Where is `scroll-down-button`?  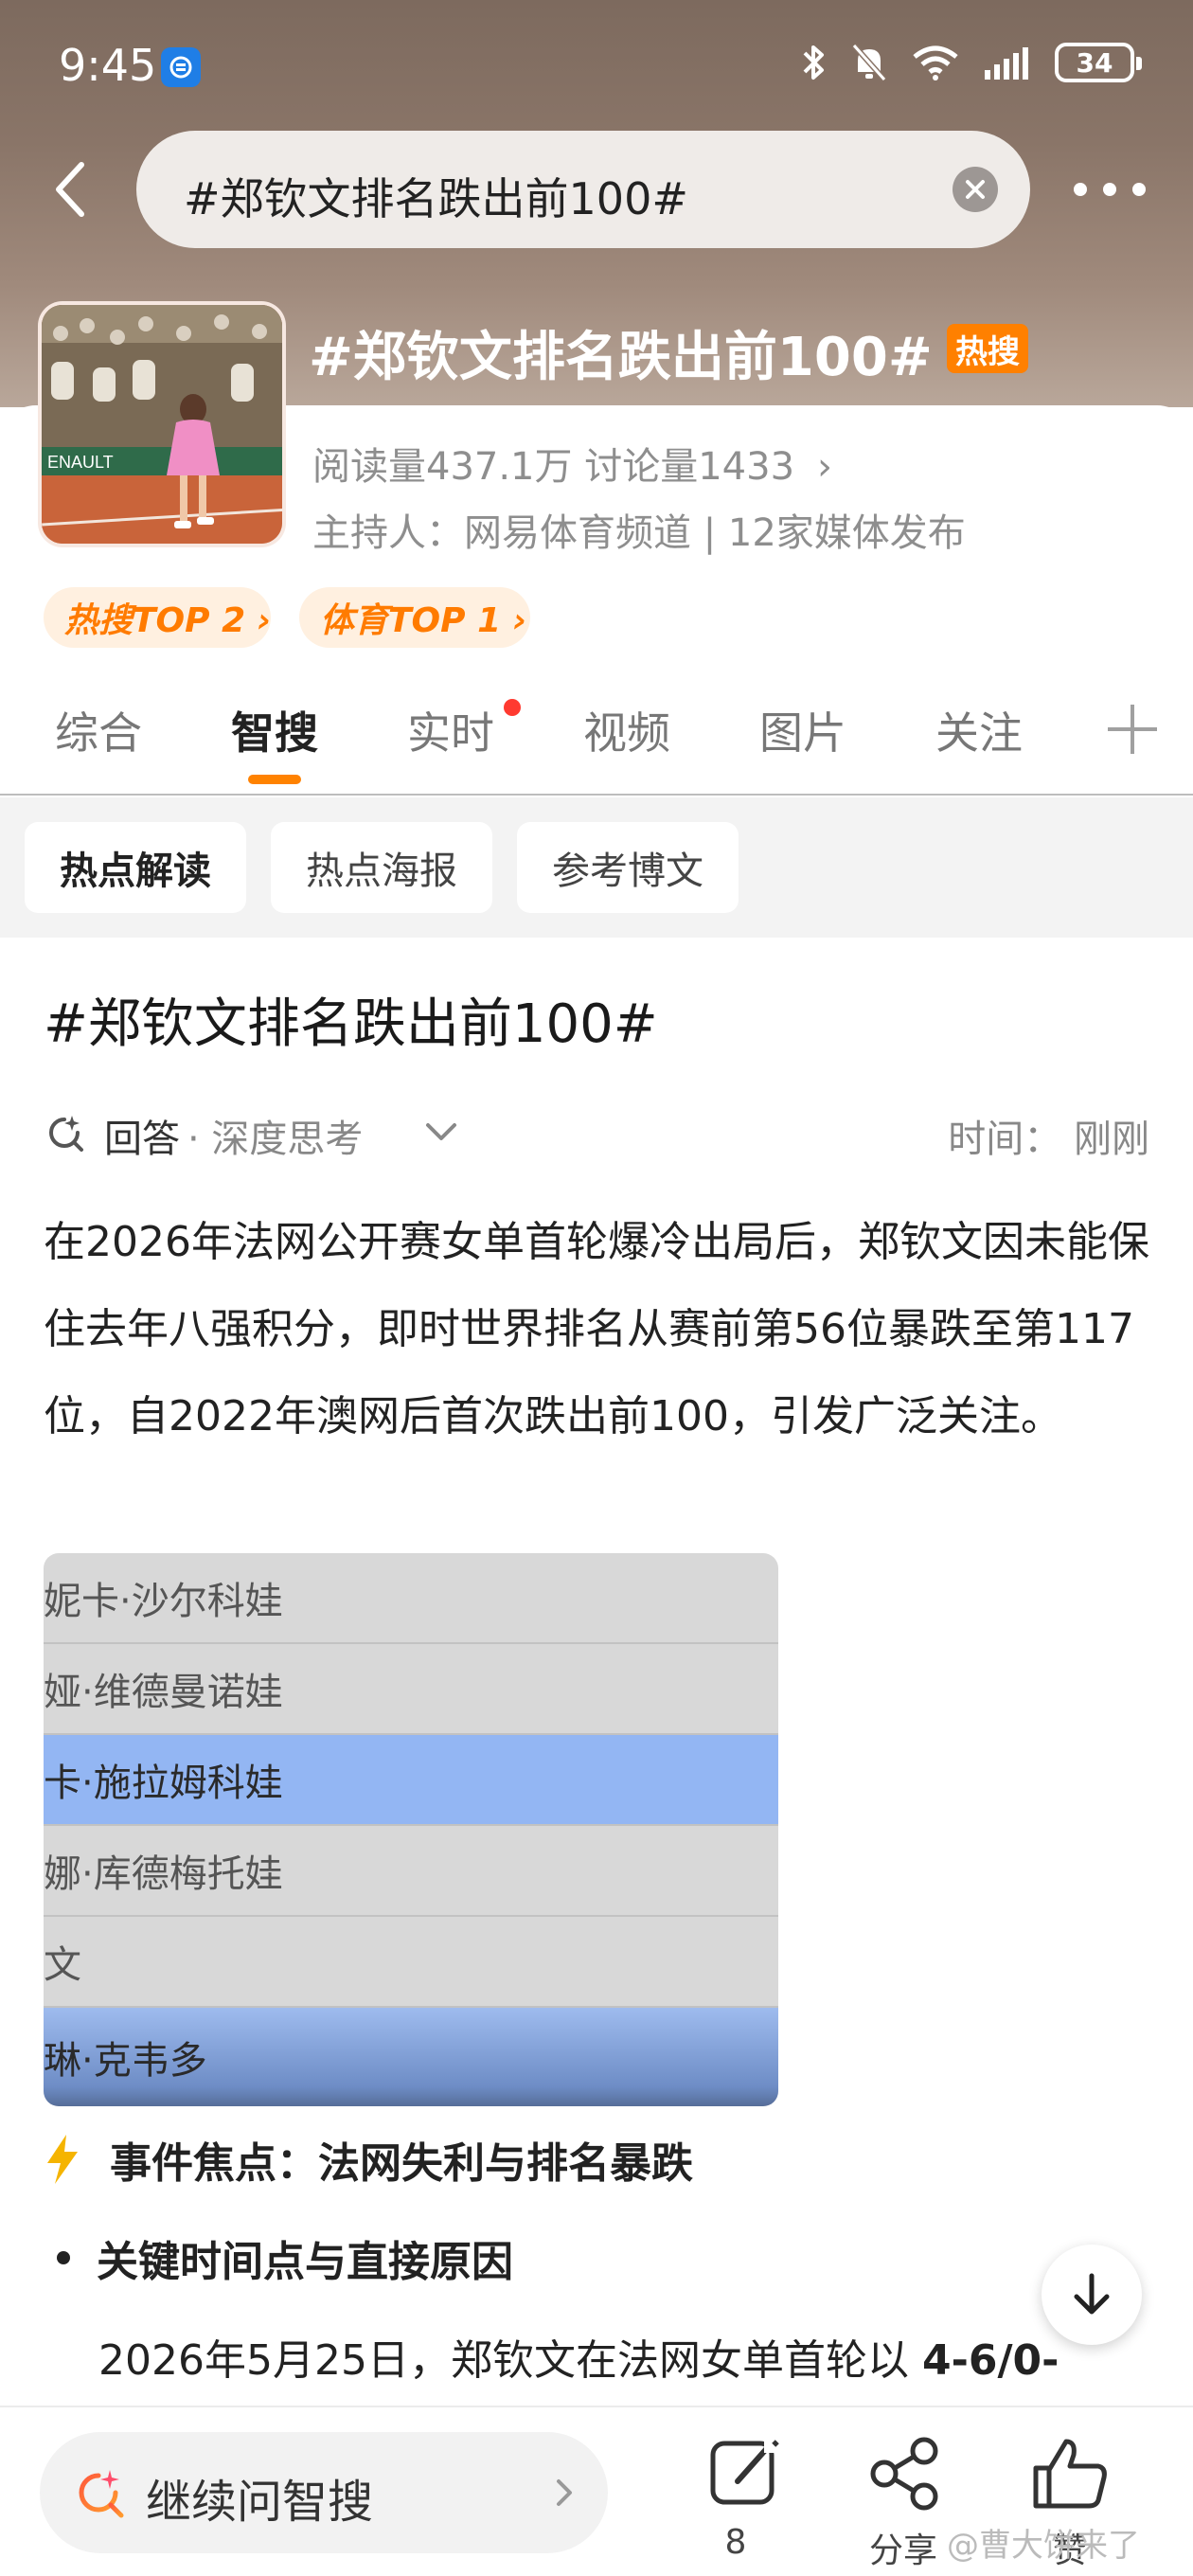
scroll-down-button is located at coordinates (1092, 2295).